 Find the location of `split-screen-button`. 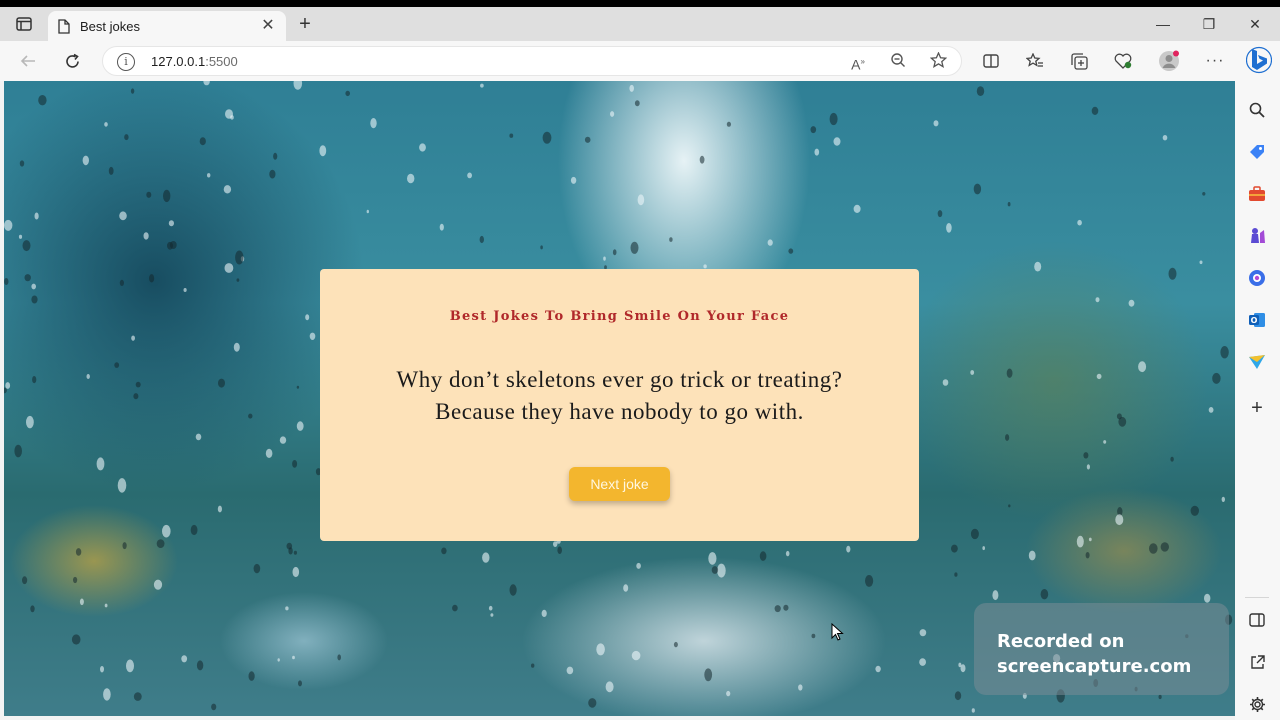

split-screen-button is located at coordinates (991, 61).